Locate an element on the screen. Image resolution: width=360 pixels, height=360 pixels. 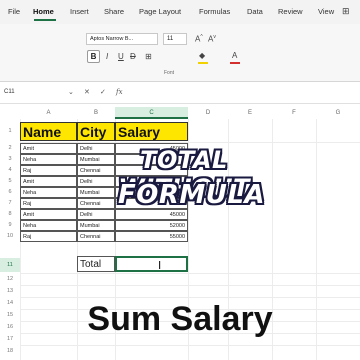
font-color-icon: A is located at coordinates (234, 55).